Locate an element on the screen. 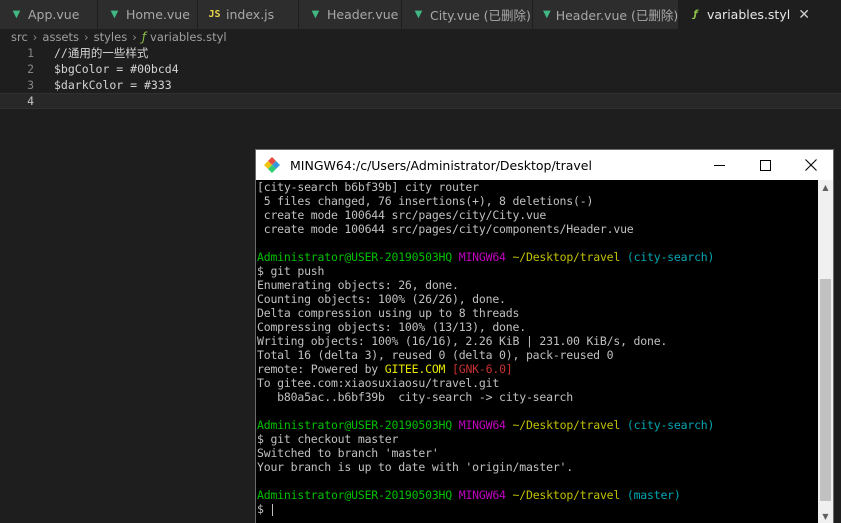 The width and height of the screenshot is (841, 523). close-button is located at coordinates (811, 165).